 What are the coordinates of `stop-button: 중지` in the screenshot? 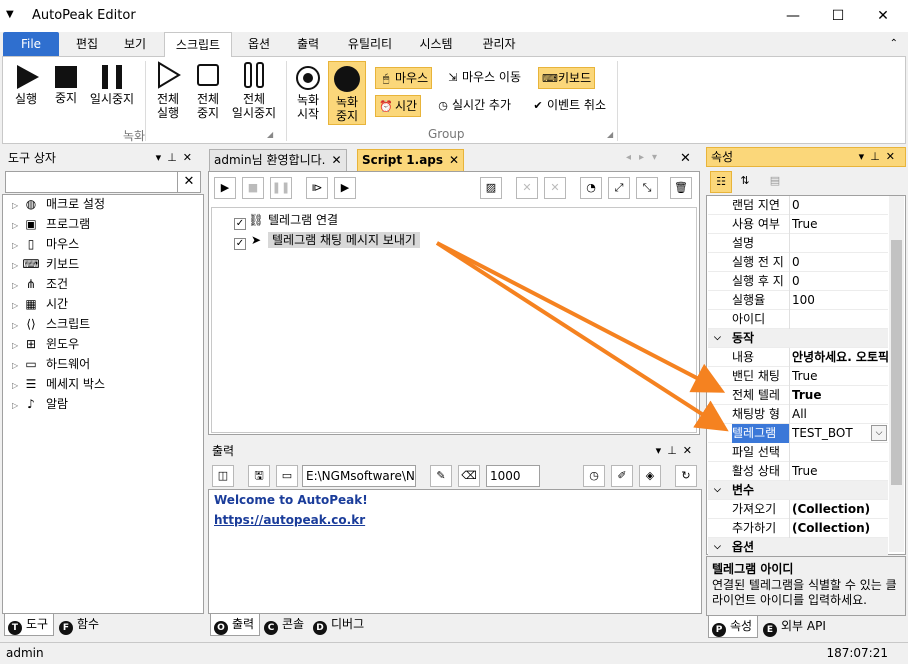 It's located at (66, 83).